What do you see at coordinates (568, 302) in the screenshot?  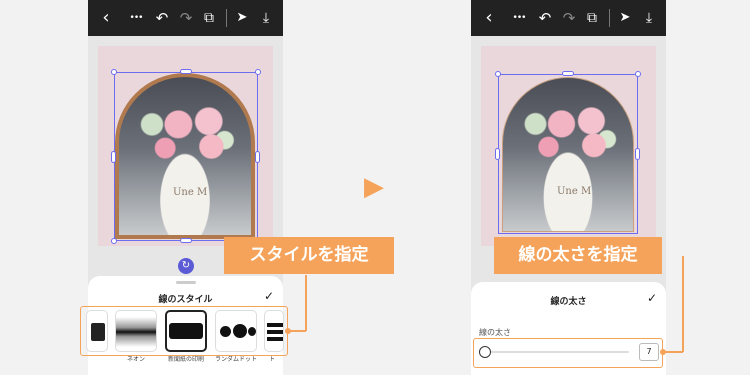 I see `sheet-title: 線の太さ` at bounding box center [568, 302].